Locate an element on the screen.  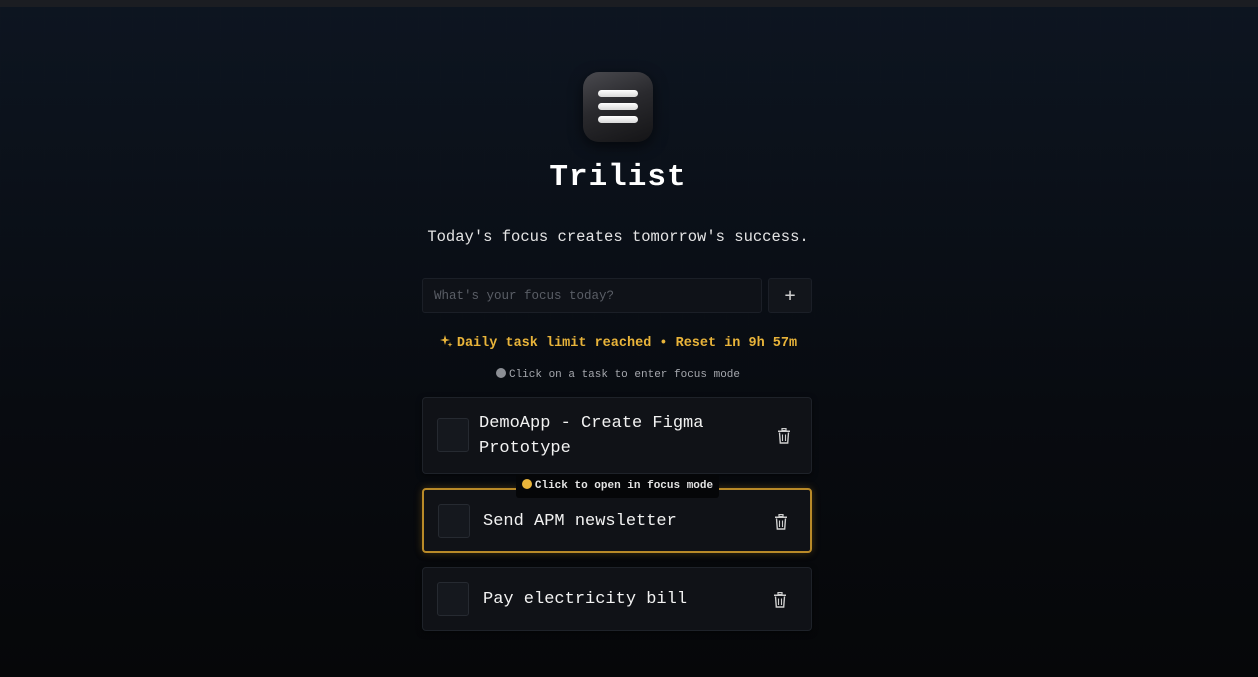
focus-hint: Click on a task to enter focus mode is located at coordinates (618, 374).